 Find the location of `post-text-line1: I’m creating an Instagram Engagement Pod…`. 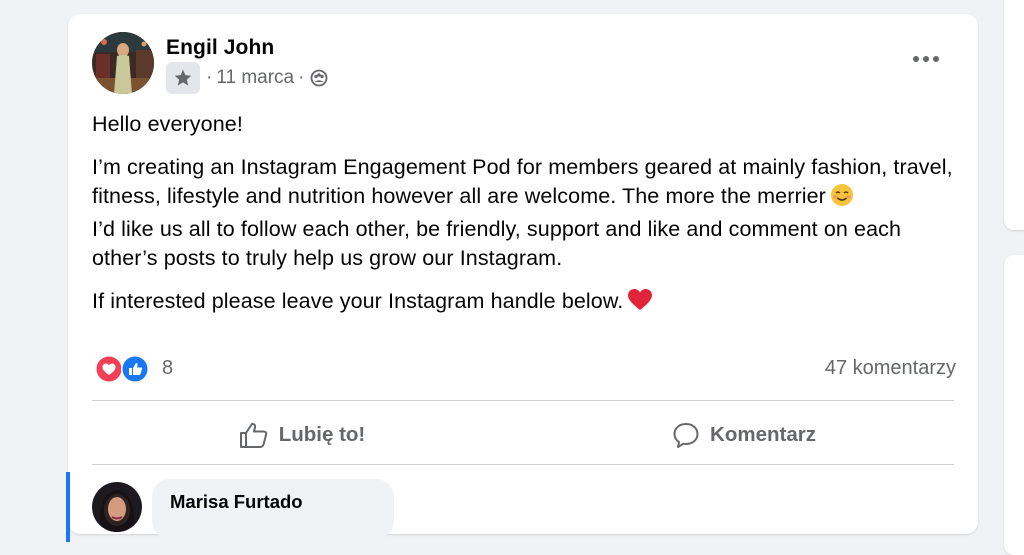

post-text-line1: I’m creating an Instagram Engagement Pod… is located at coordinates (522, 181).